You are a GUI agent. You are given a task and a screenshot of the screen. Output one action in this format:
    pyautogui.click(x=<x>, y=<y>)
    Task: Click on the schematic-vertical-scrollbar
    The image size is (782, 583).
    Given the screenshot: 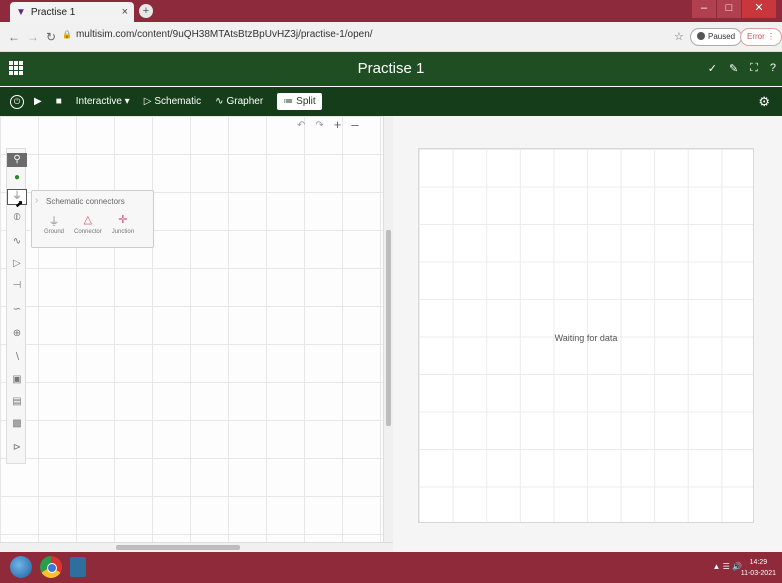 What is the action you would take?
    pyautogui.click(x=388, y=329)
    